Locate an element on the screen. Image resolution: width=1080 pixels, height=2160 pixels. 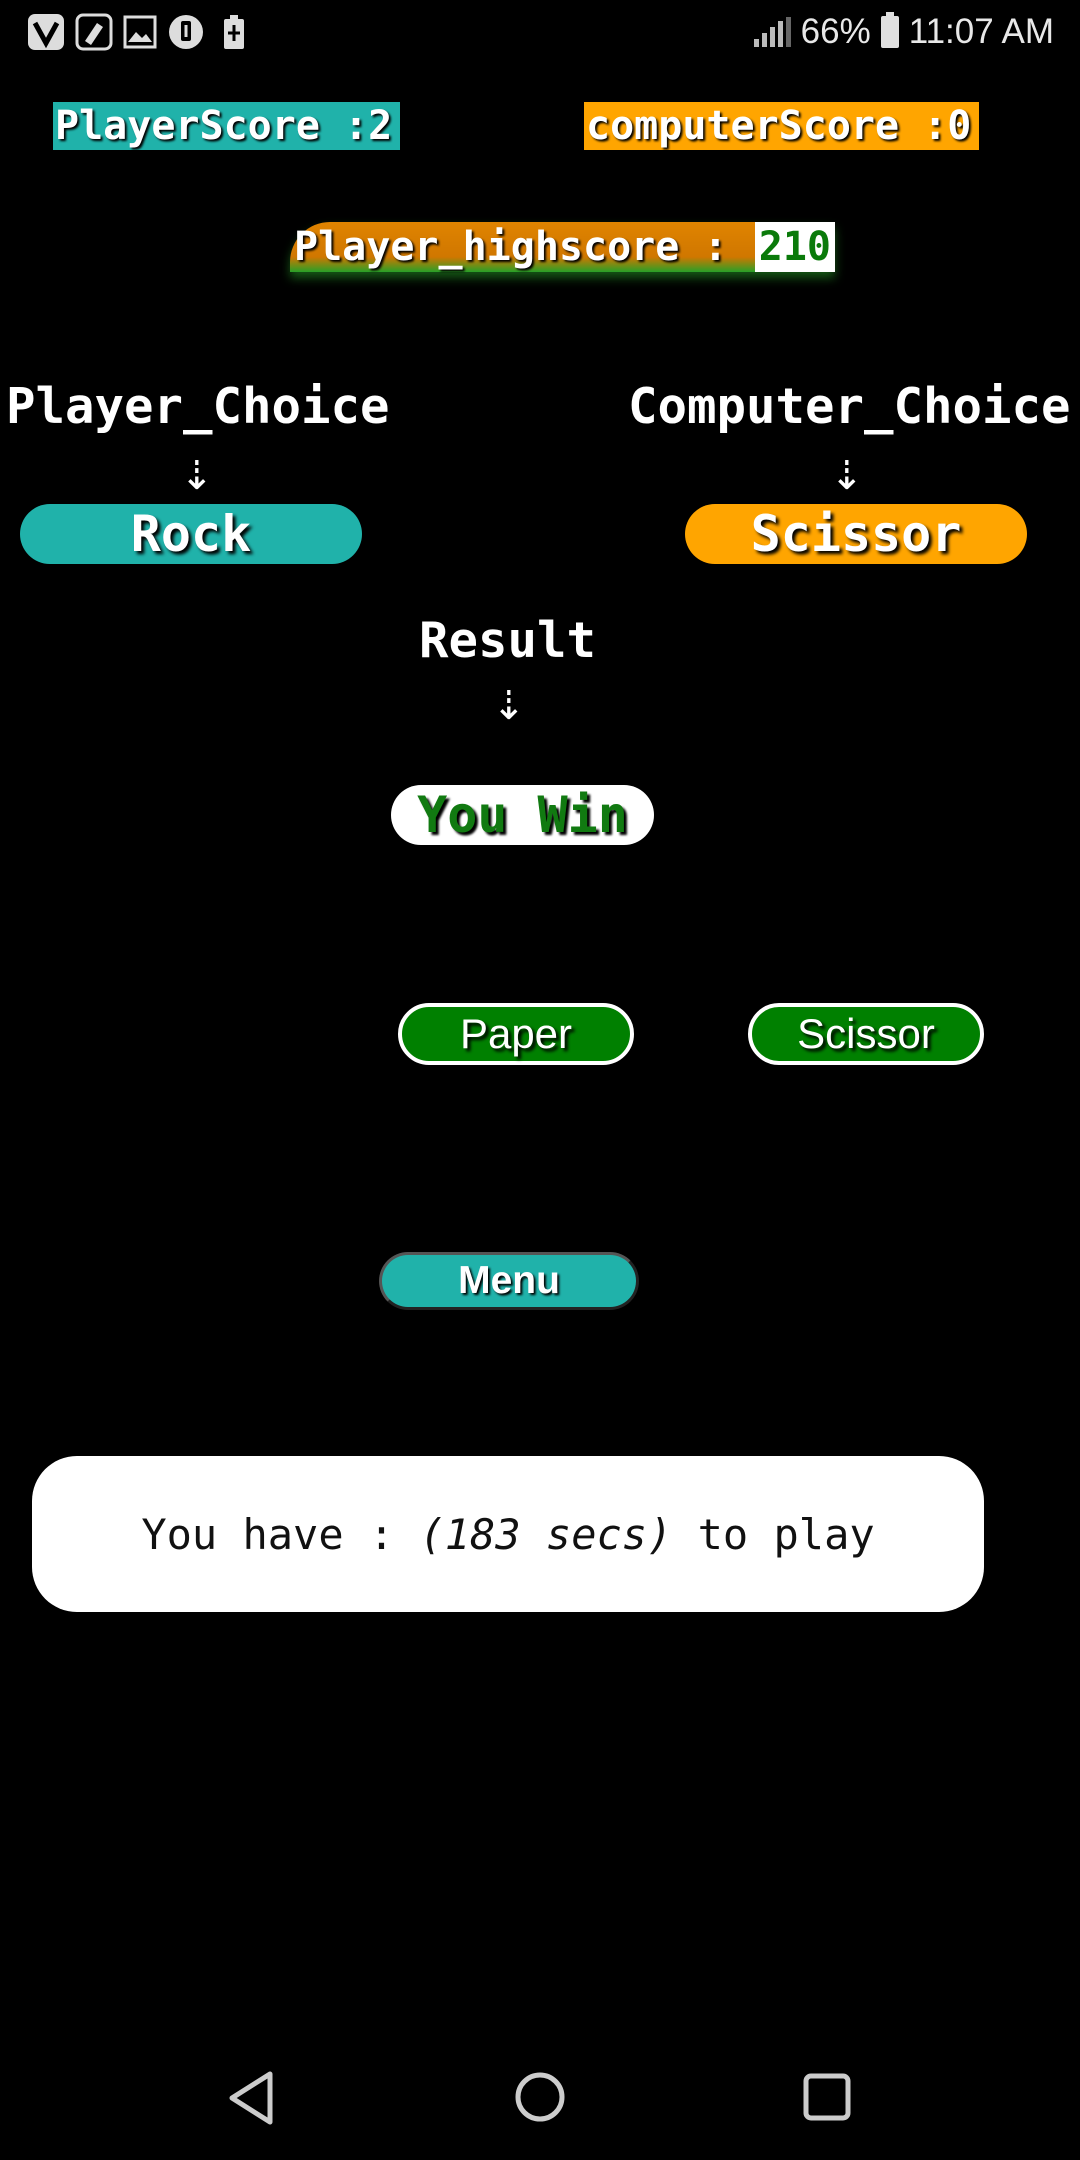
timer-prefix: You have : is located at coordinates (280, 1534).